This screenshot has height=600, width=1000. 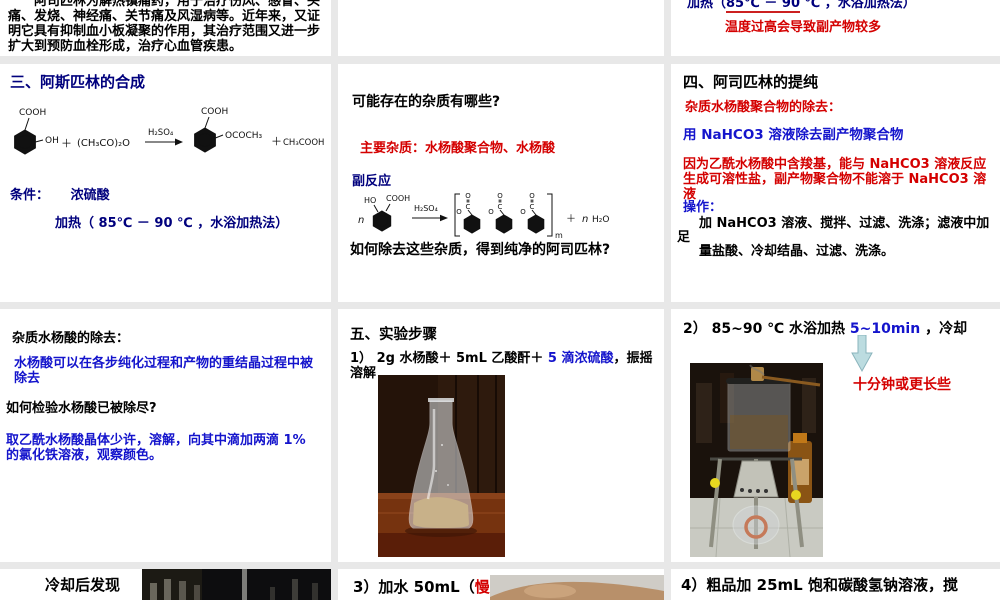 I want to click on impurities-question-2: 如何除去这些杂质，得到纯净的阿司匹林?, so click(x=480, y=250).